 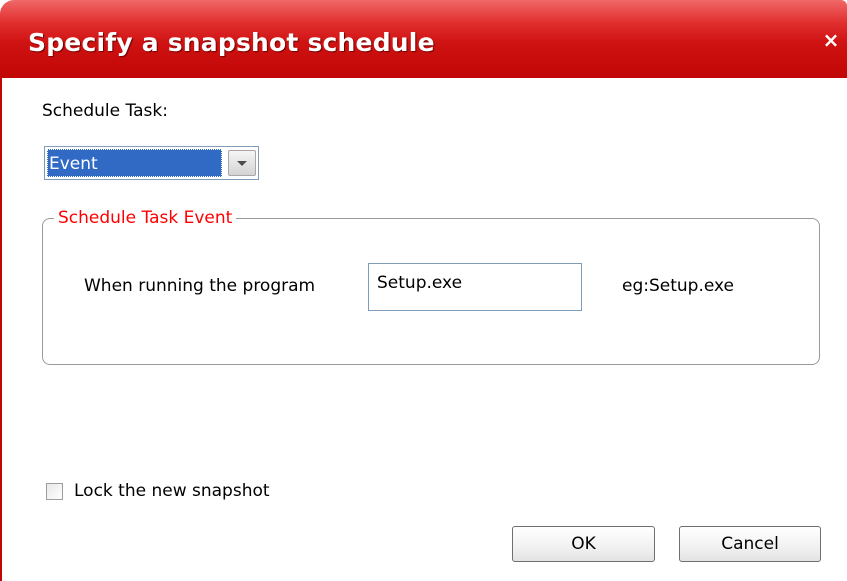 I want to click on example-hint: eg:Setup.exe, so click(x=678, y=286).